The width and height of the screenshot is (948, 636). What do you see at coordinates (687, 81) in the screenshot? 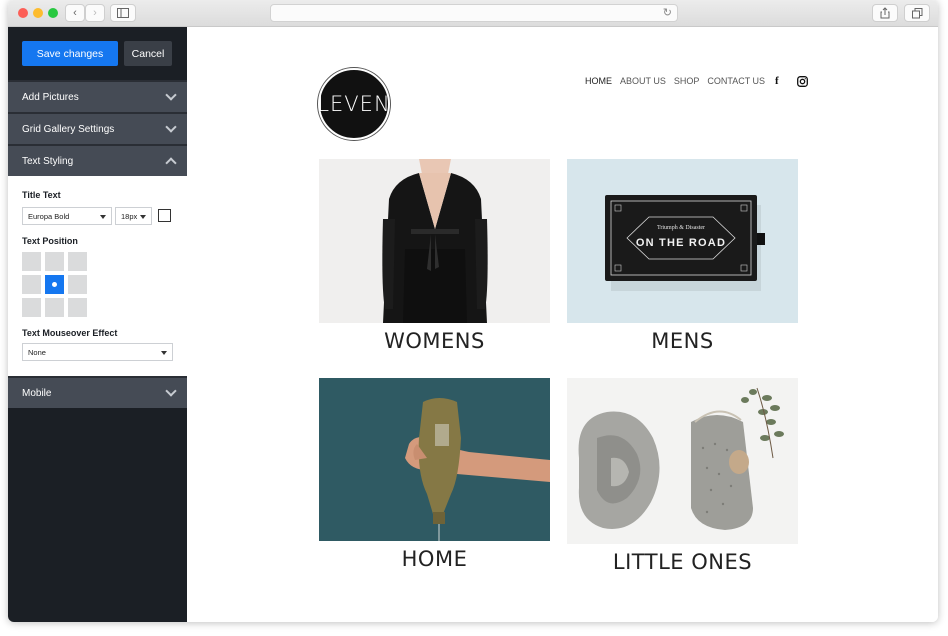
I see `nav-link-shop: SHOP` at bounding box center [687, 81].